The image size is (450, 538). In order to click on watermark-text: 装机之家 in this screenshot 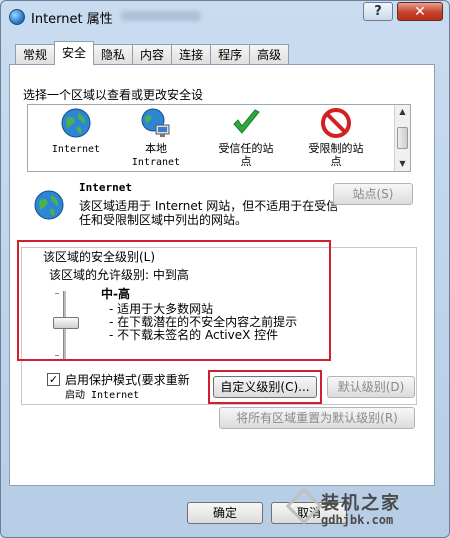, I will do `click(361, 503)`.